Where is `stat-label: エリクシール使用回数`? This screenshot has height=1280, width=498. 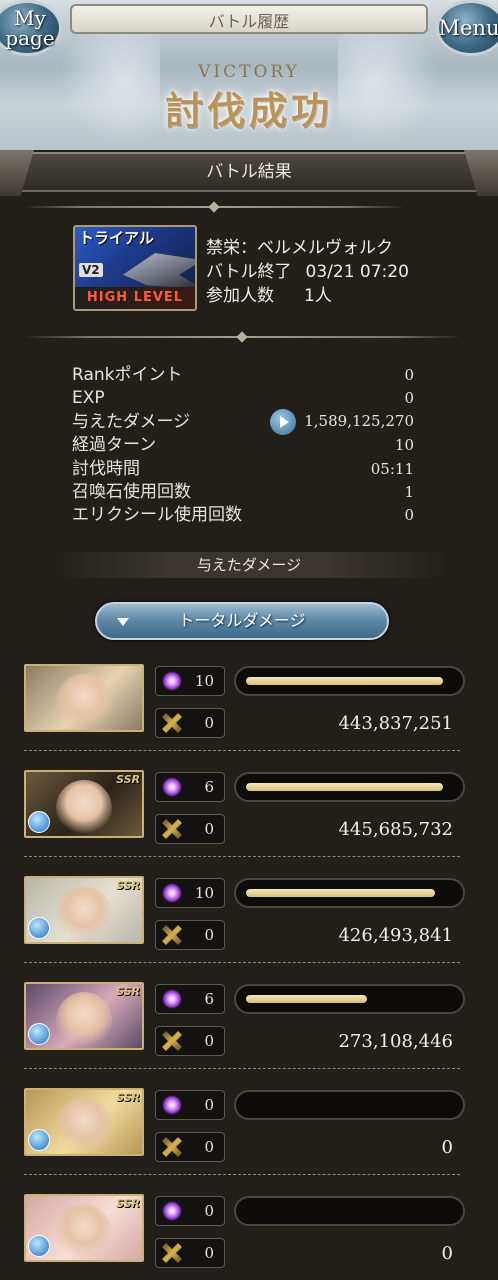
stat-label: エリクシール使用回数 is located at coordinates (157, 515).